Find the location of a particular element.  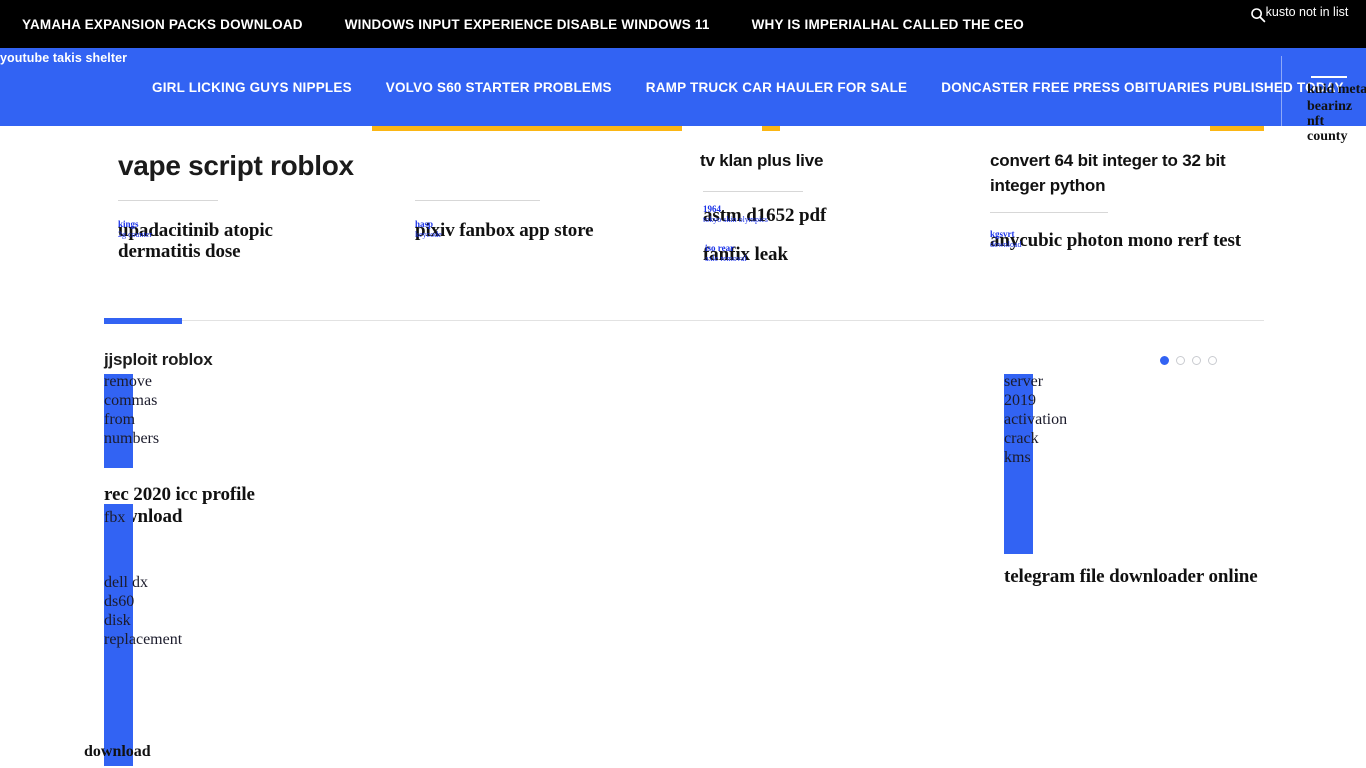

corner-rule is located at coordinates (1329, 77).